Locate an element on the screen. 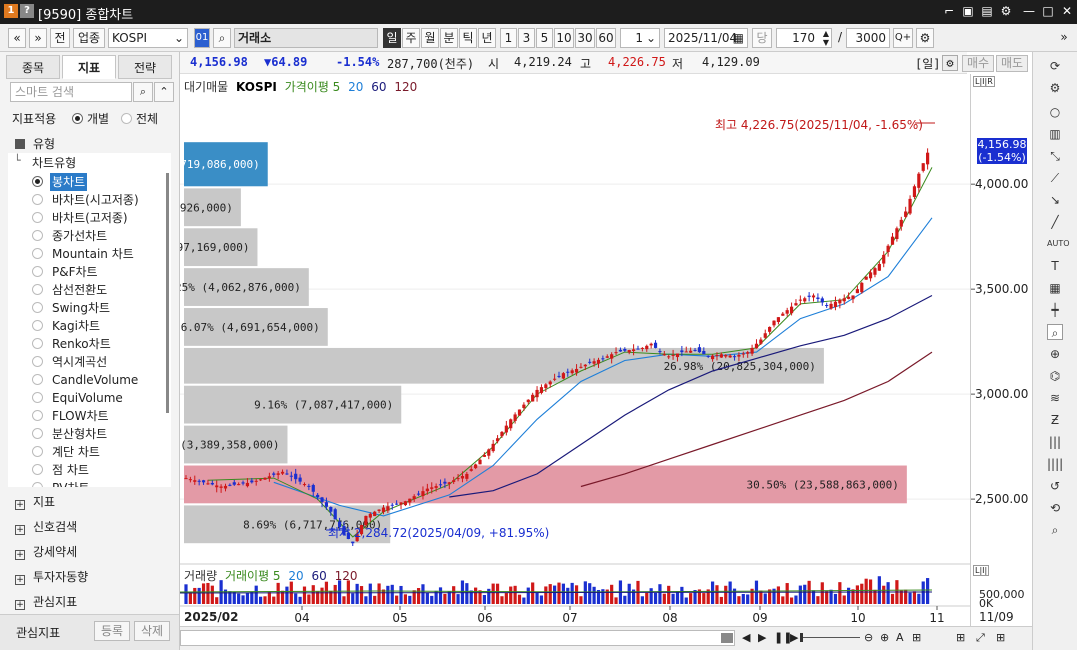  x-tick-label: 06 is located at coordinates (484, 618).